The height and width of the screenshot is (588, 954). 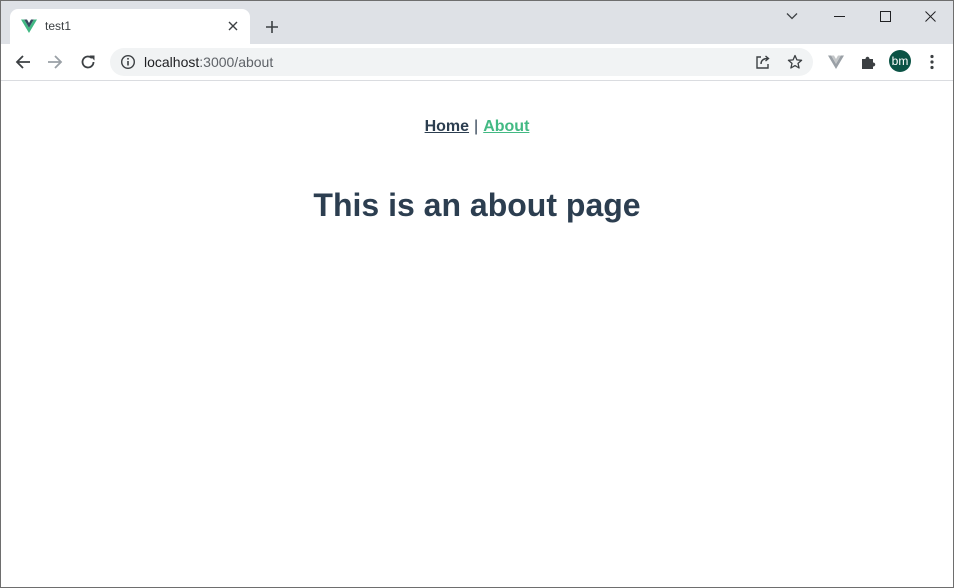 I want to click on address-bar: localhost:3000/about, so click(x=461, y=62).